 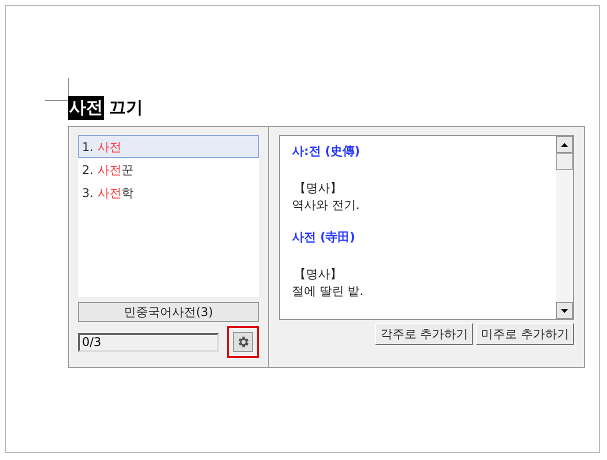 I want to click on document-word: 끄기, so click(x=126, y=108).